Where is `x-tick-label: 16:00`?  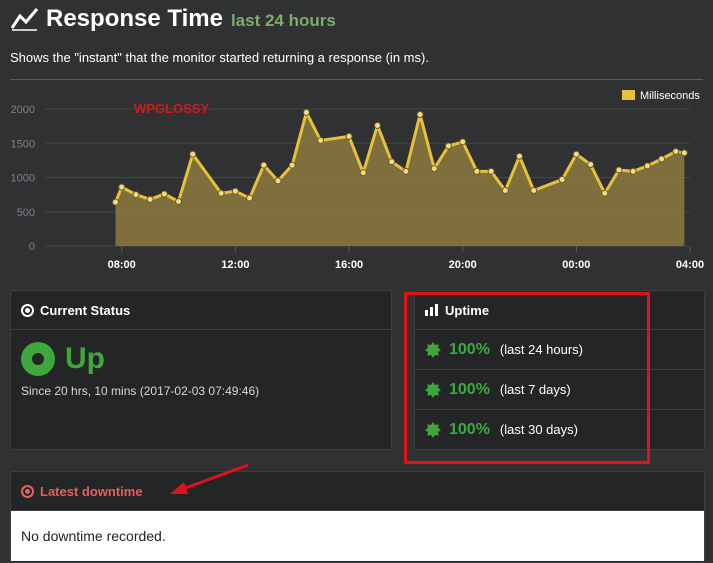 x-tick-label: 16:00 is located at coordinates (349, 265).